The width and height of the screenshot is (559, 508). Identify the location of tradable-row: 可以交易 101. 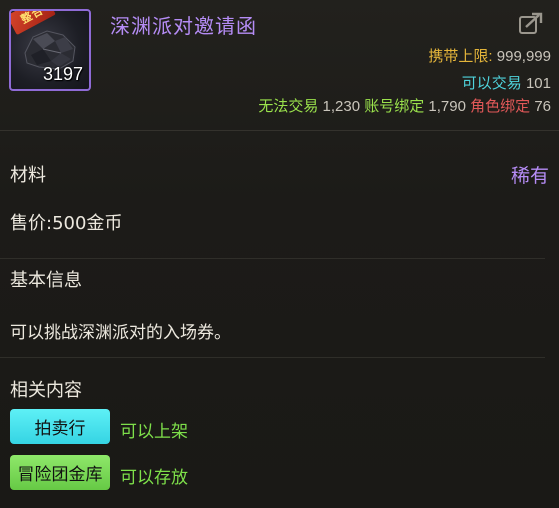
(506, 82).